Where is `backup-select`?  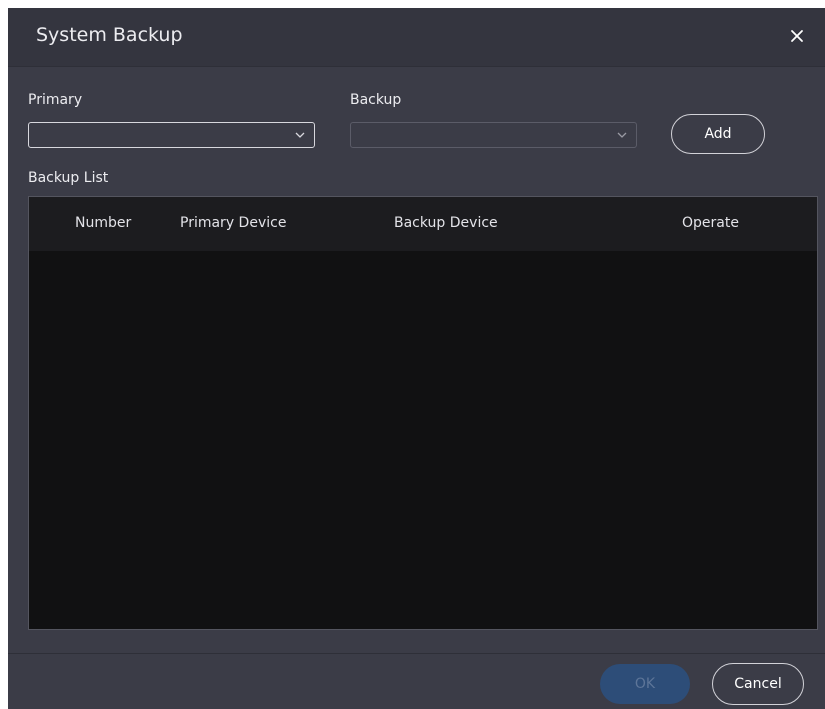
backup-select is located at coordinates (493, 135).